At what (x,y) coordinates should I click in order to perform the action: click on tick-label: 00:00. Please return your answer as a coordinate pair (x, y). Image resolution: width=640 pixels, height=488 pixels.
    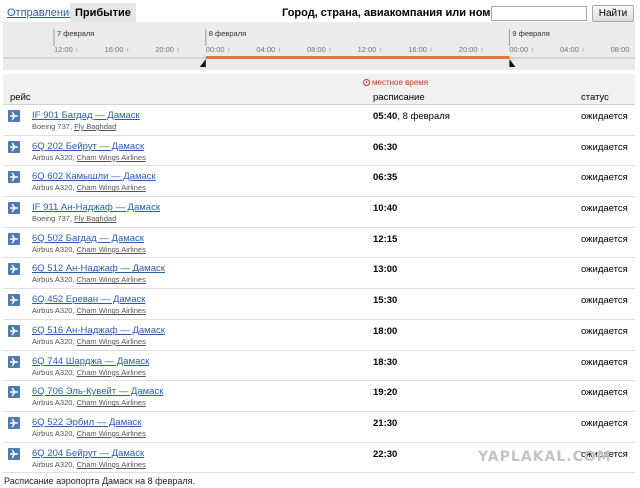
    Looking at the image, I should click on (518, 49).